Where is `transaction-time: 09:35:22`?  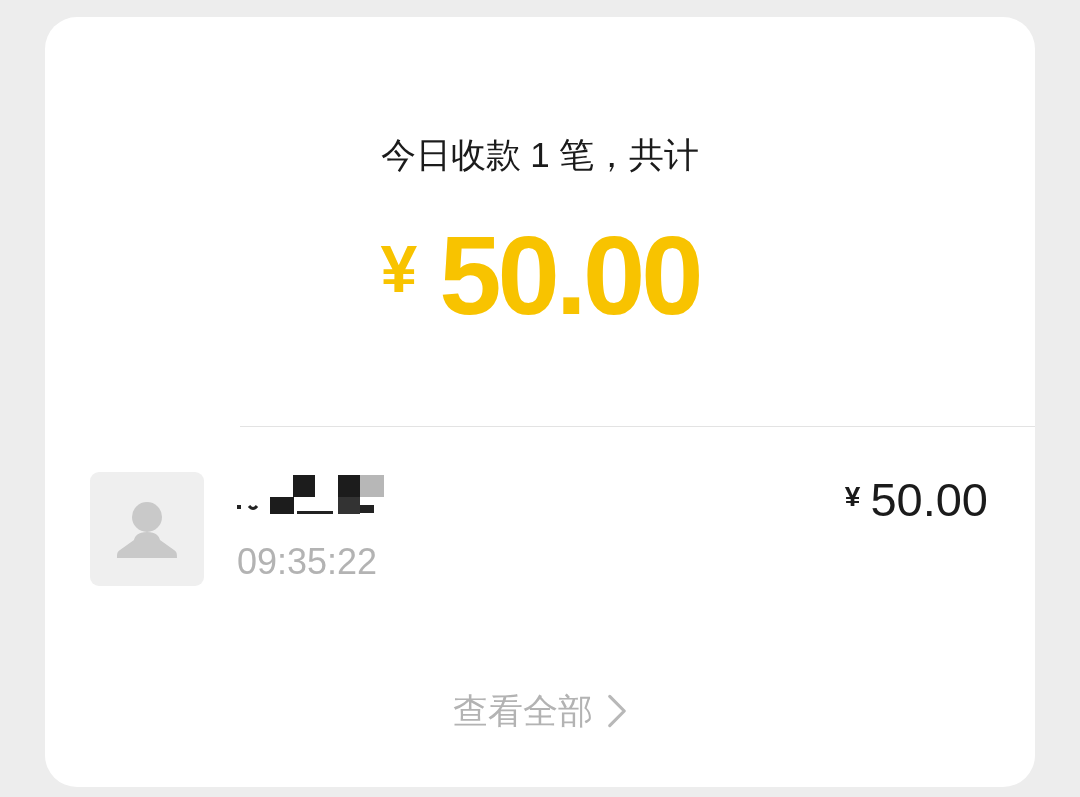
transaction-time: 09:35:22 is located at coordinates (307, 562).